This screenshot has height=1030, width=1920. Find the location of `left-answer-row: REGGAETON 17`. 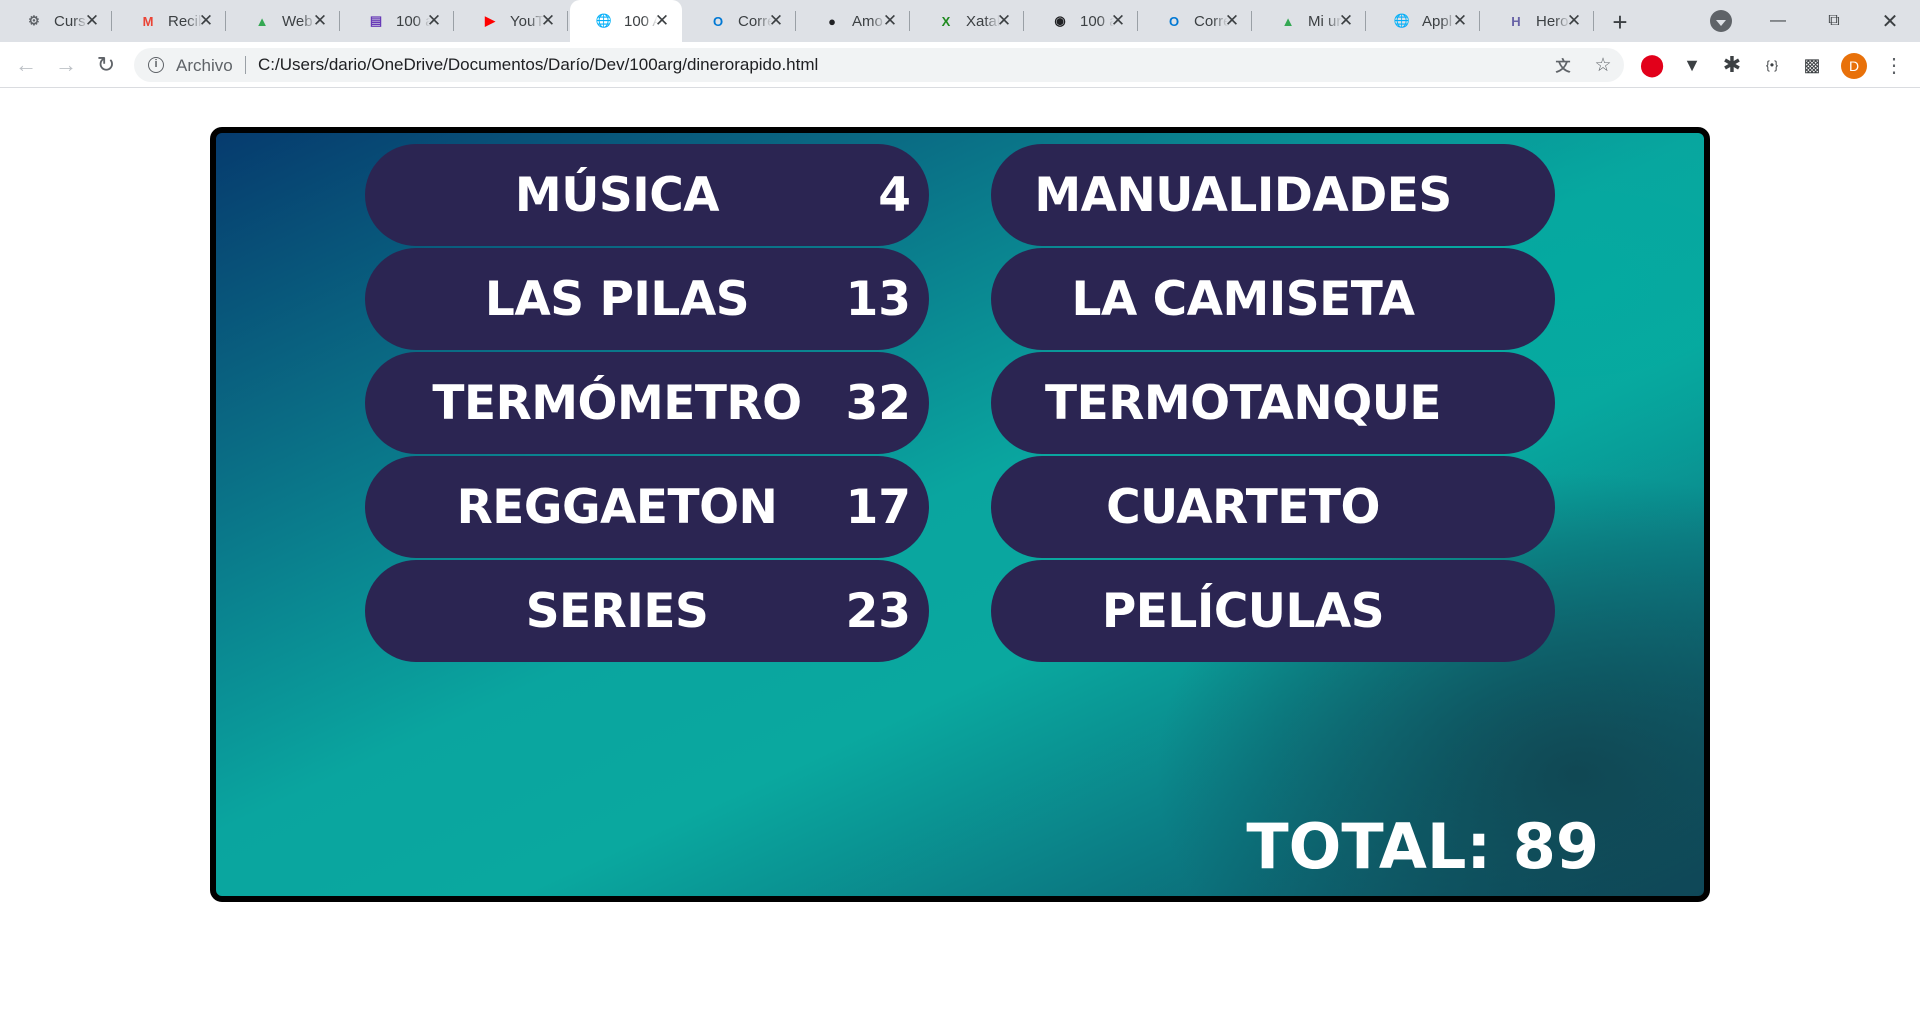

left-answer-row: REGGAETON 17 is located at coordinates (647, 507).